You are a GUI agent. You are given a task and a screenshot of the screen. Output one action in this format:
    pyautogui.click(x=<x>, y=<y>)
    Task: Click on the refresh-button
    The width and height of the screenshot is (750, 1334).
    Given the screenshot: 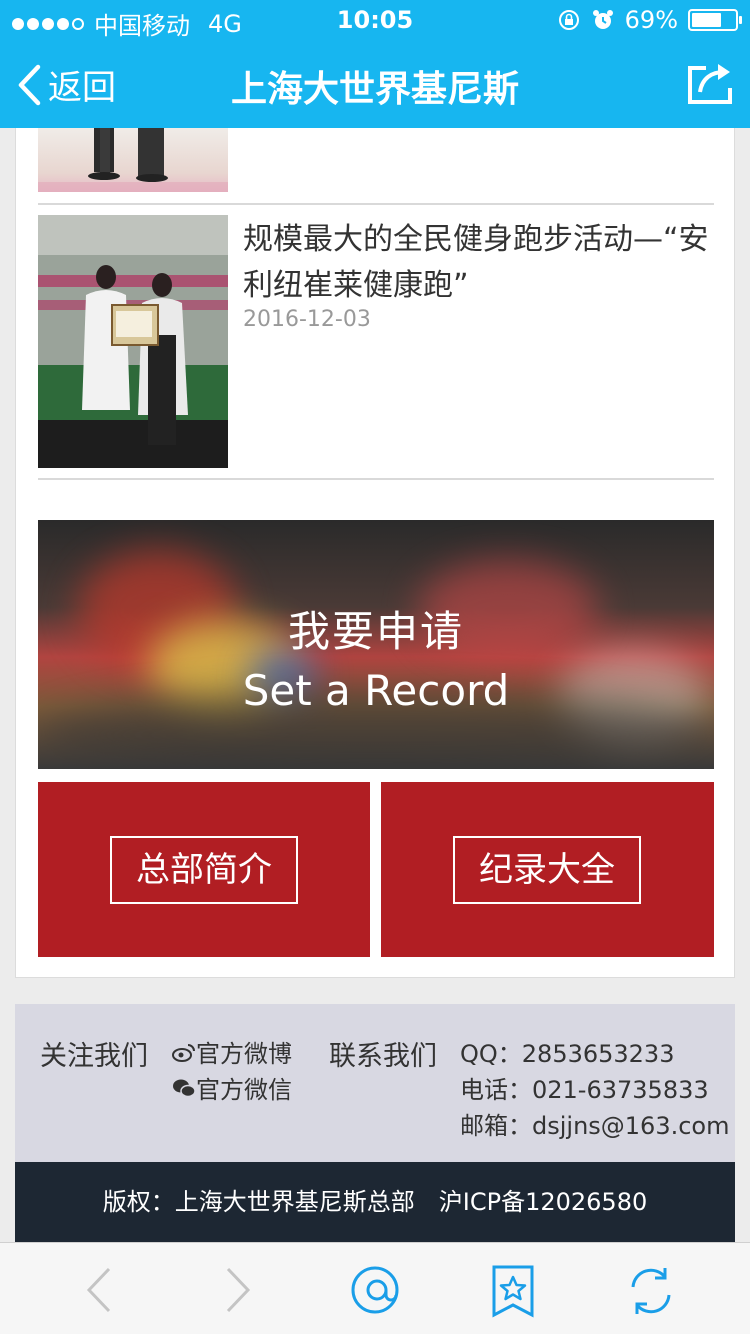 What is the action you would take?
    pyautogui.click(x=650, y=1290)
    